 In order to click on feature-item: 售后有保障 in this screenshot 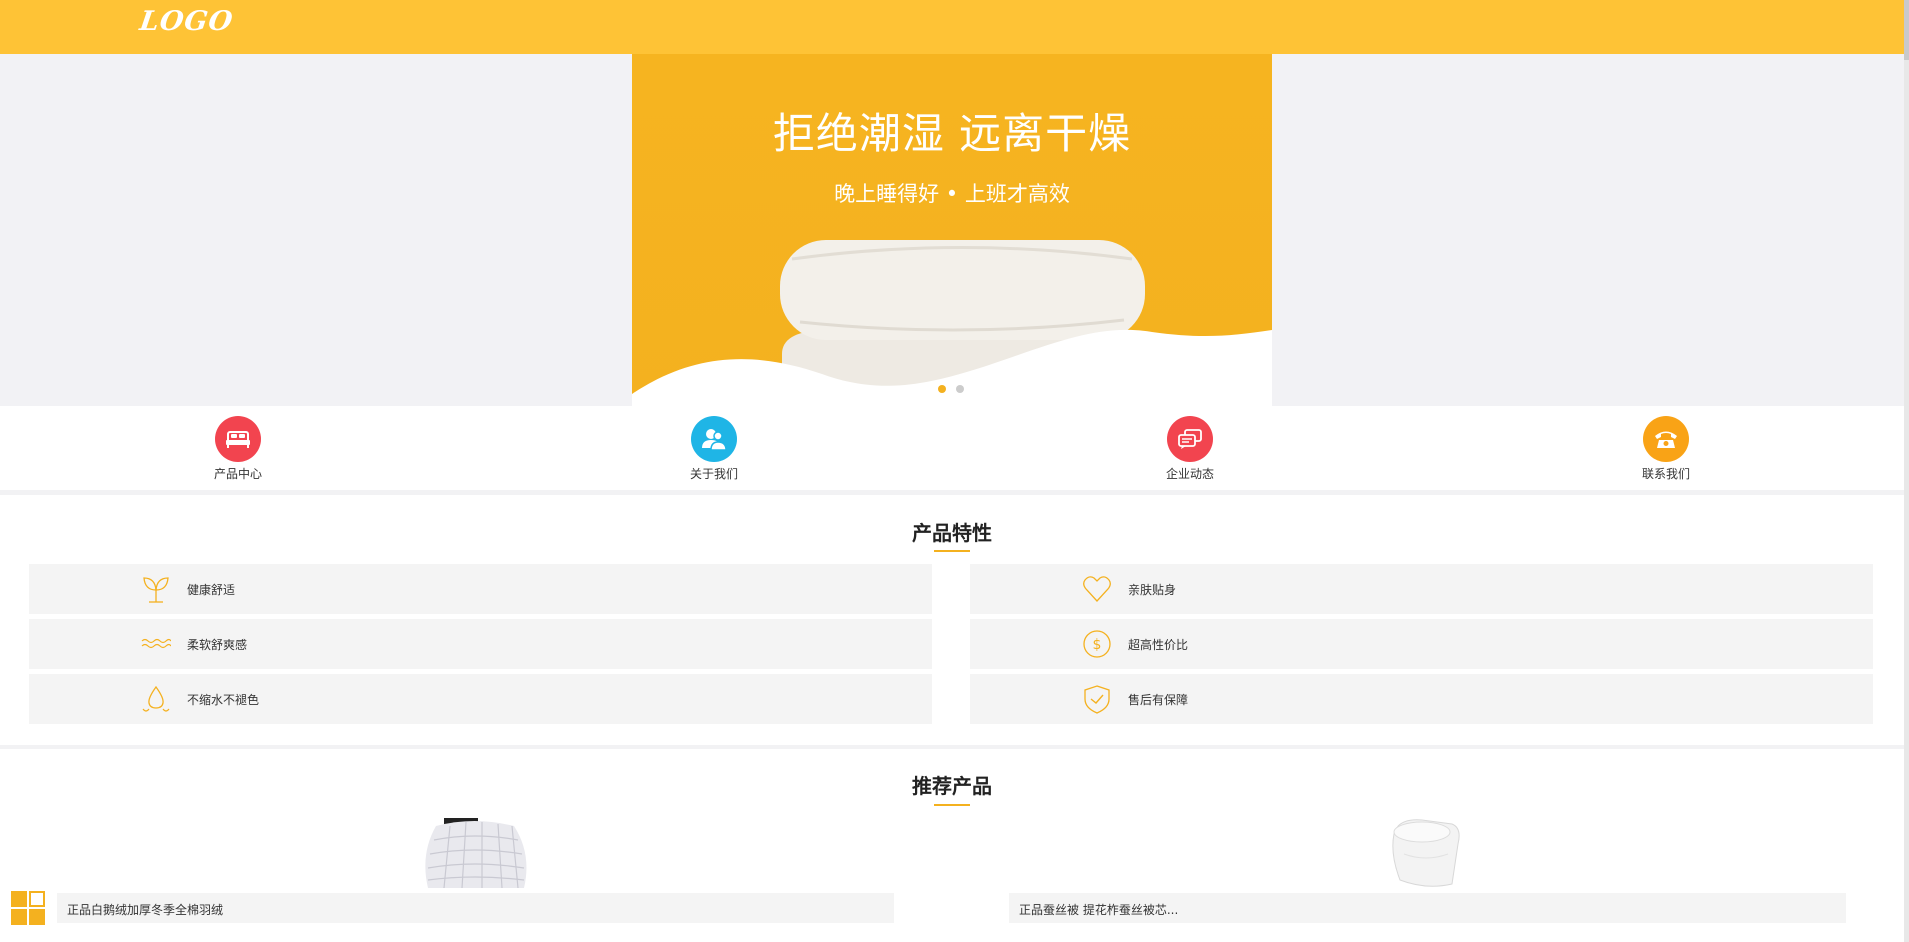, I will do `click(1421, 699)`.